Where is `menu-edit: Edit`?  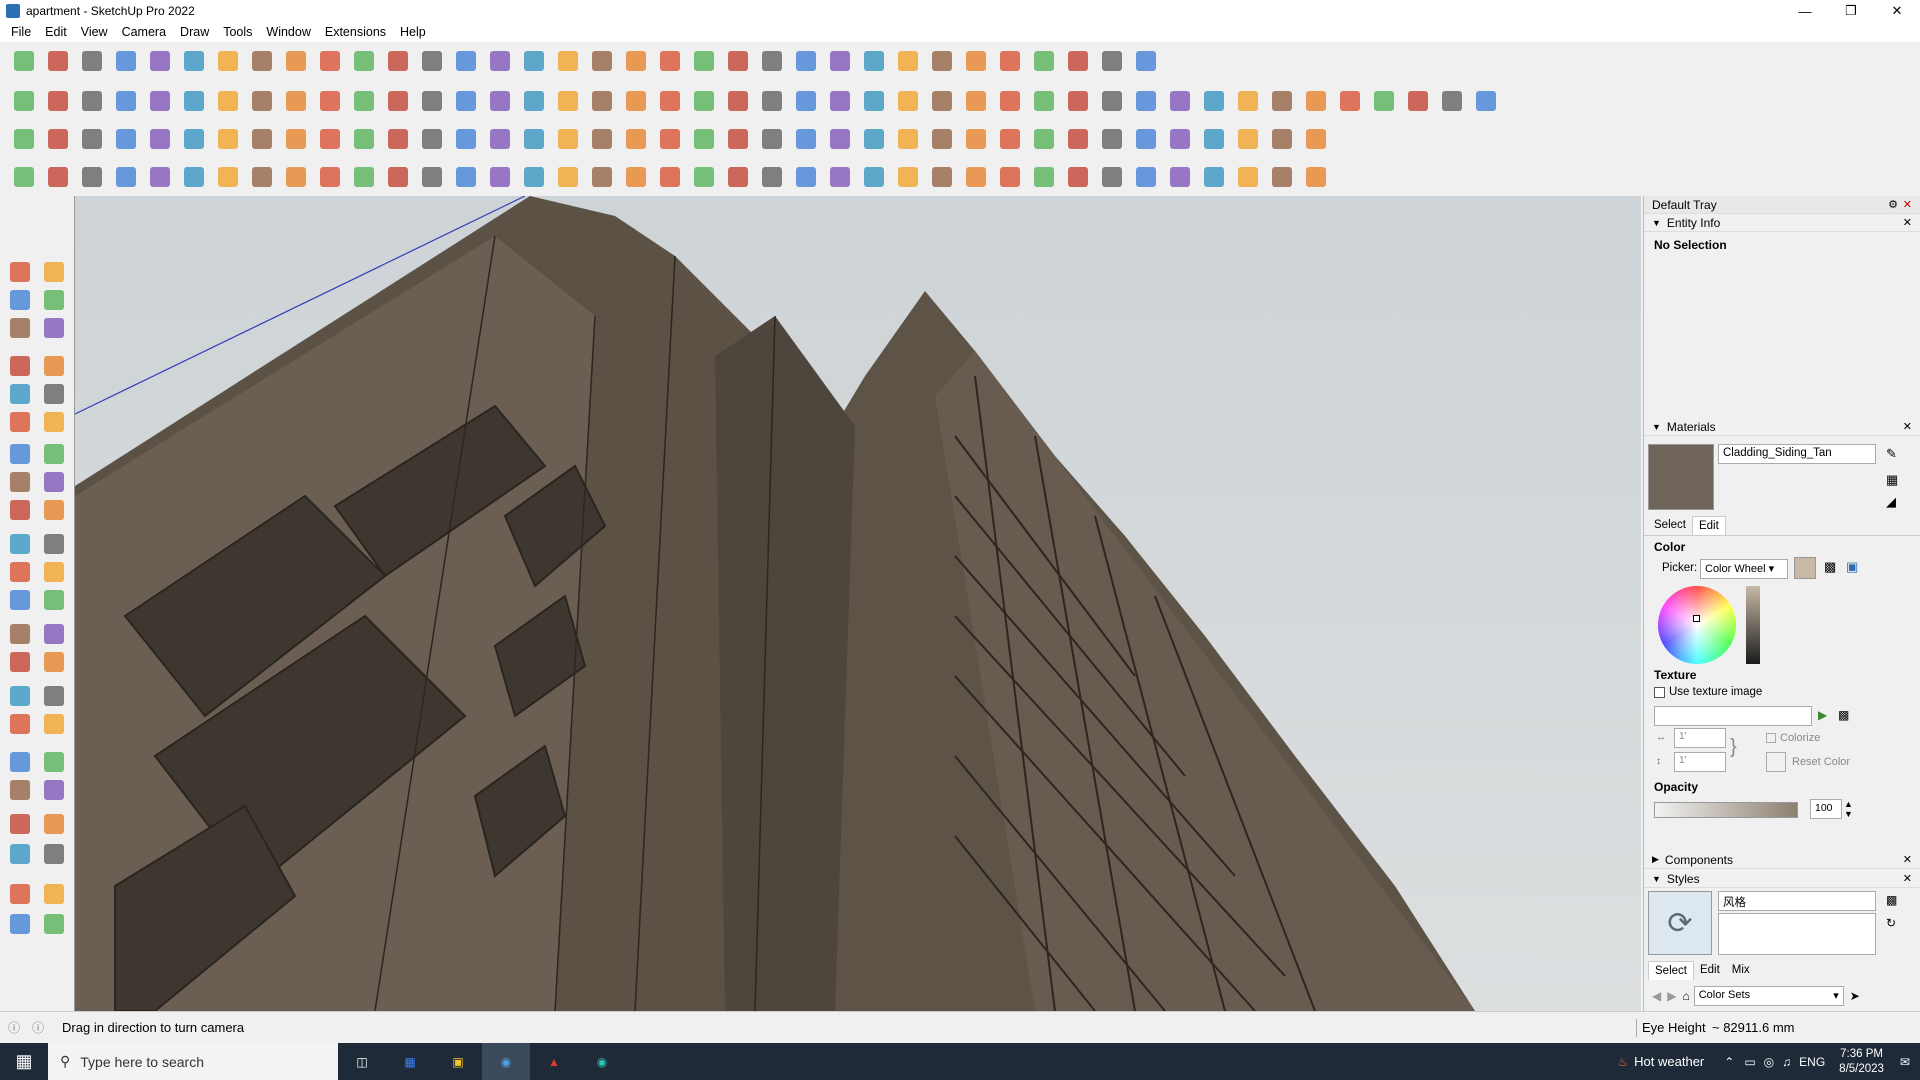
menu-edit: Edit is located at coordinates (56, 32).